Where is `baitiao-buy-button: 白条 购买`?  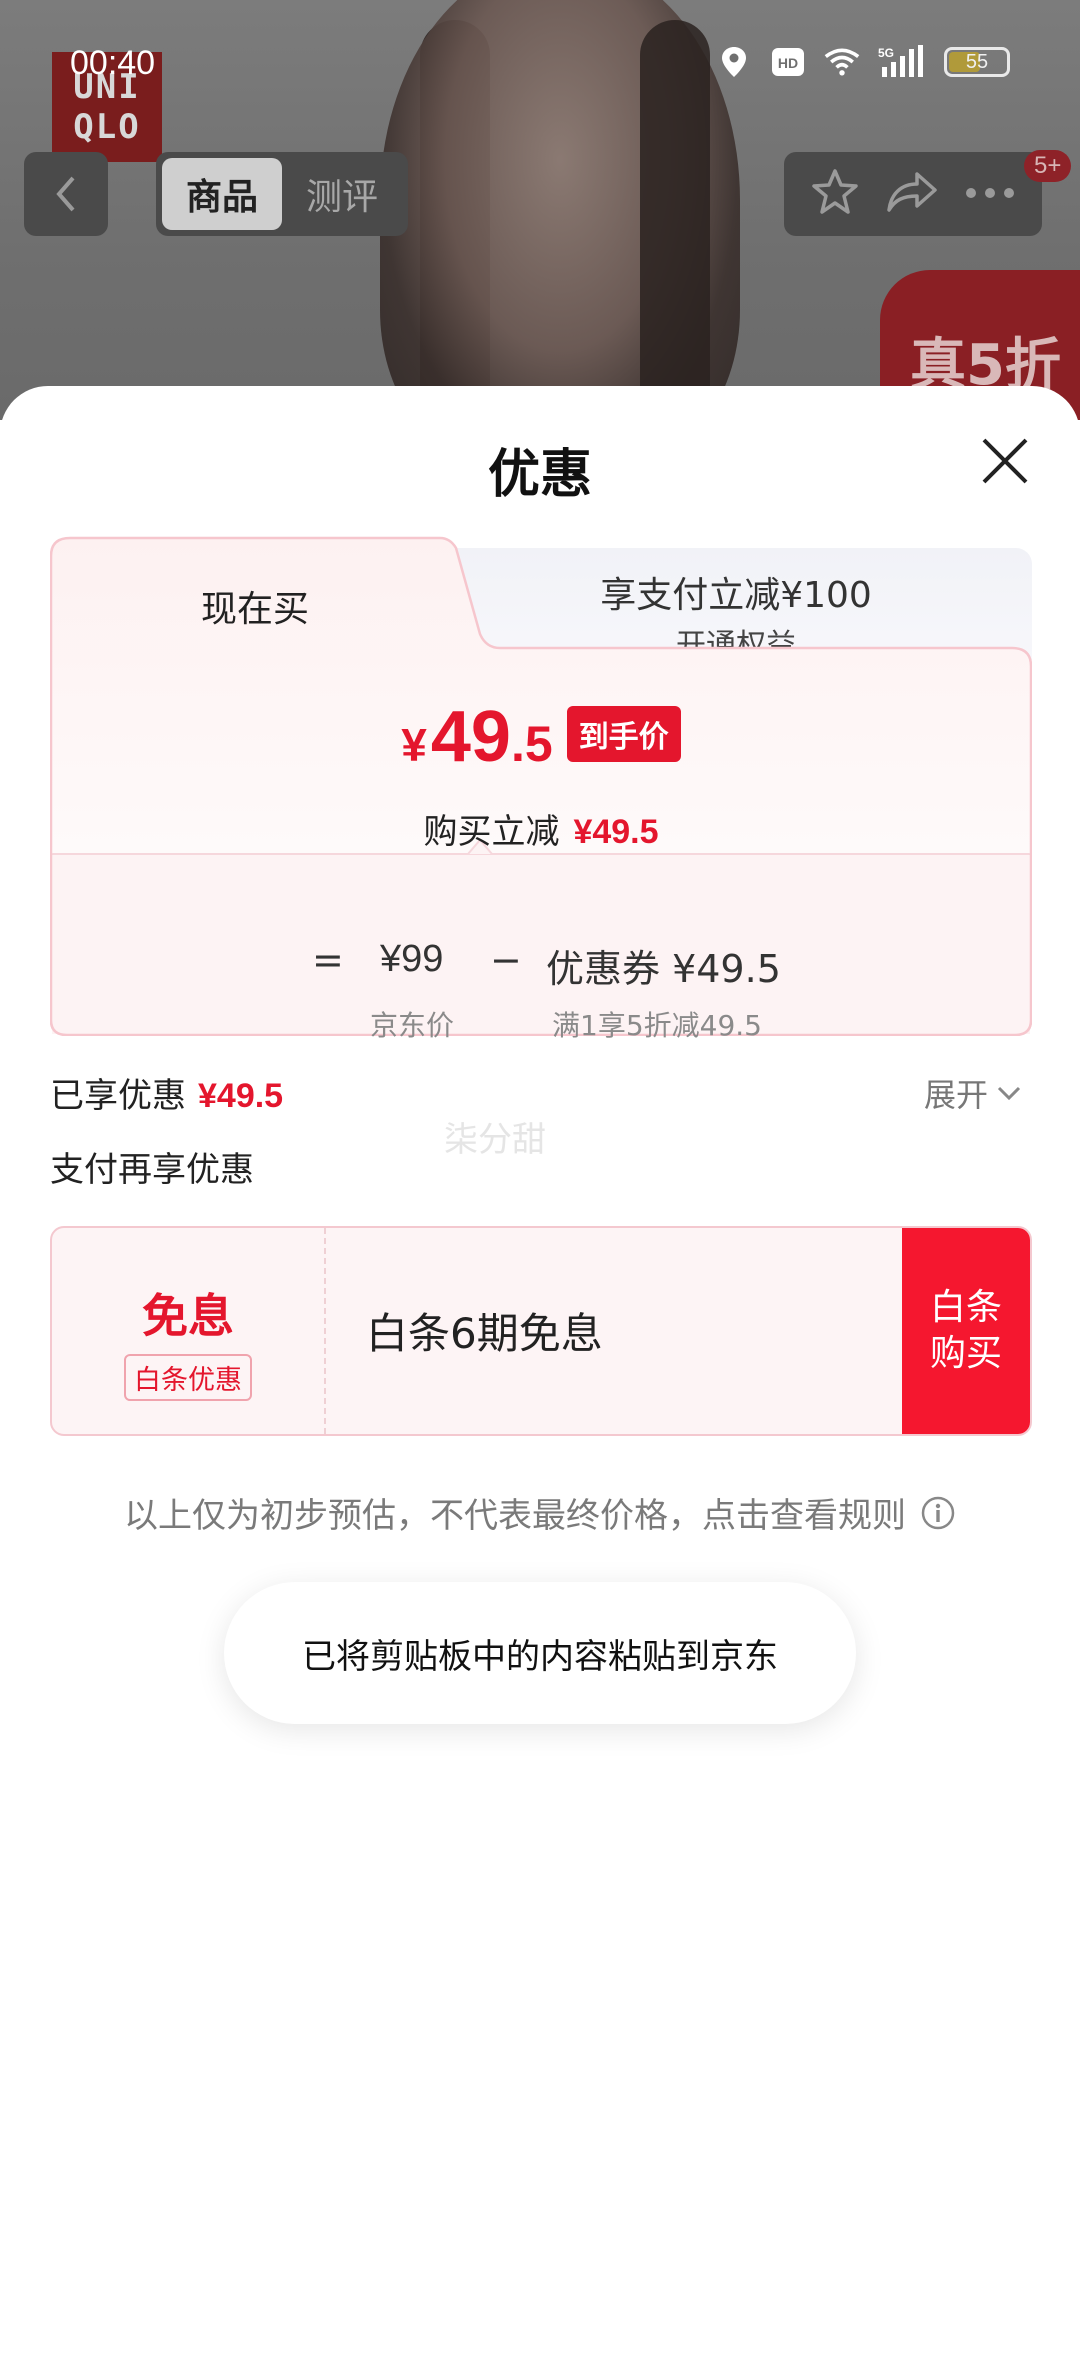
baitiao-buy-button: 白条 购买 is located at coordinates (966, 1331).